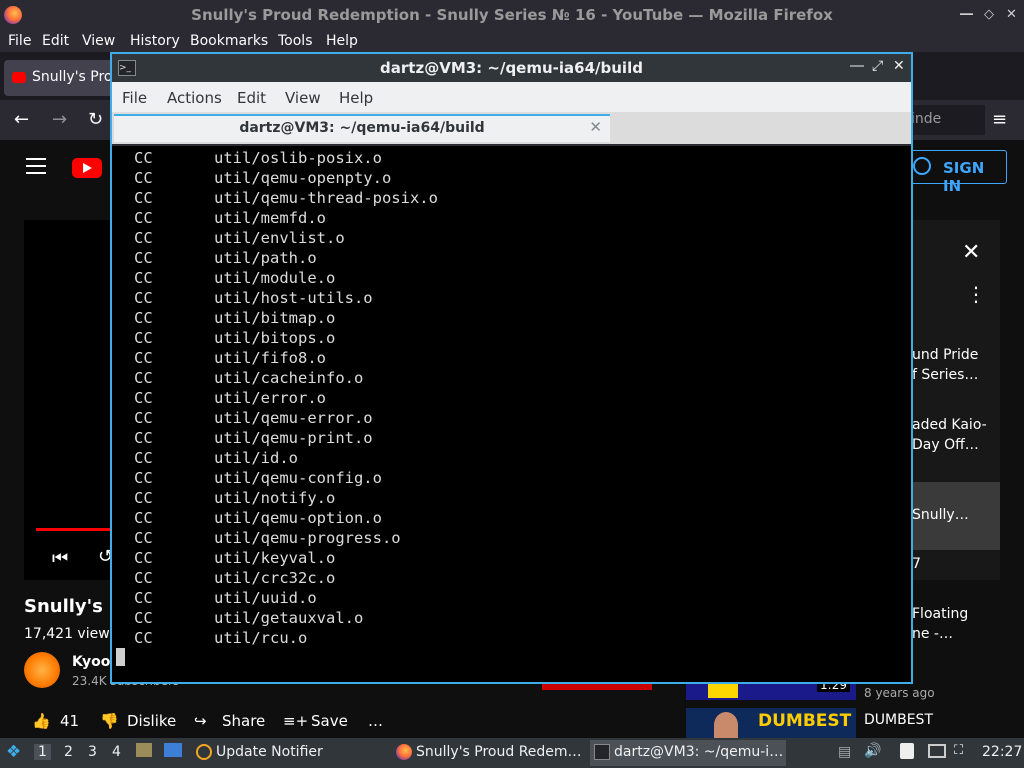 The width and height of the screenshot is (1024, 768). What do you see at coordinates (286, 358) in the screenshot?
I see `terminal-line: CC util/fifo8.o` at bounding box center [286, 358].